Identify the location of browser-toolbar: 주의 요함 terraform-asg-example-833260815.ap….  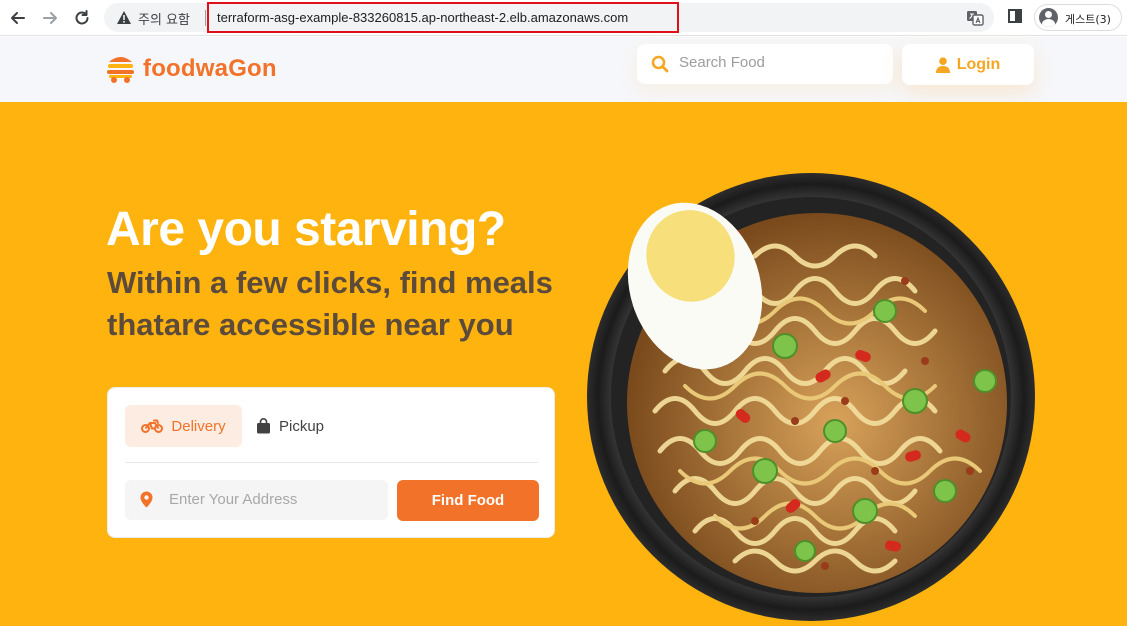
(563, 18).